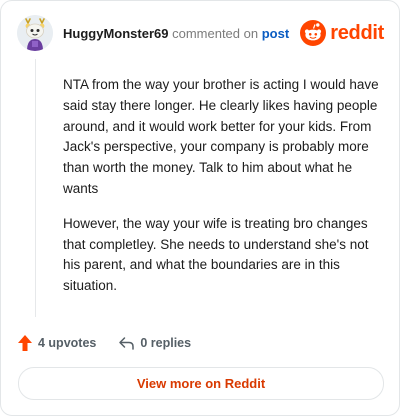  I want to click on snoo-avatar-icon, so click(35, 33).